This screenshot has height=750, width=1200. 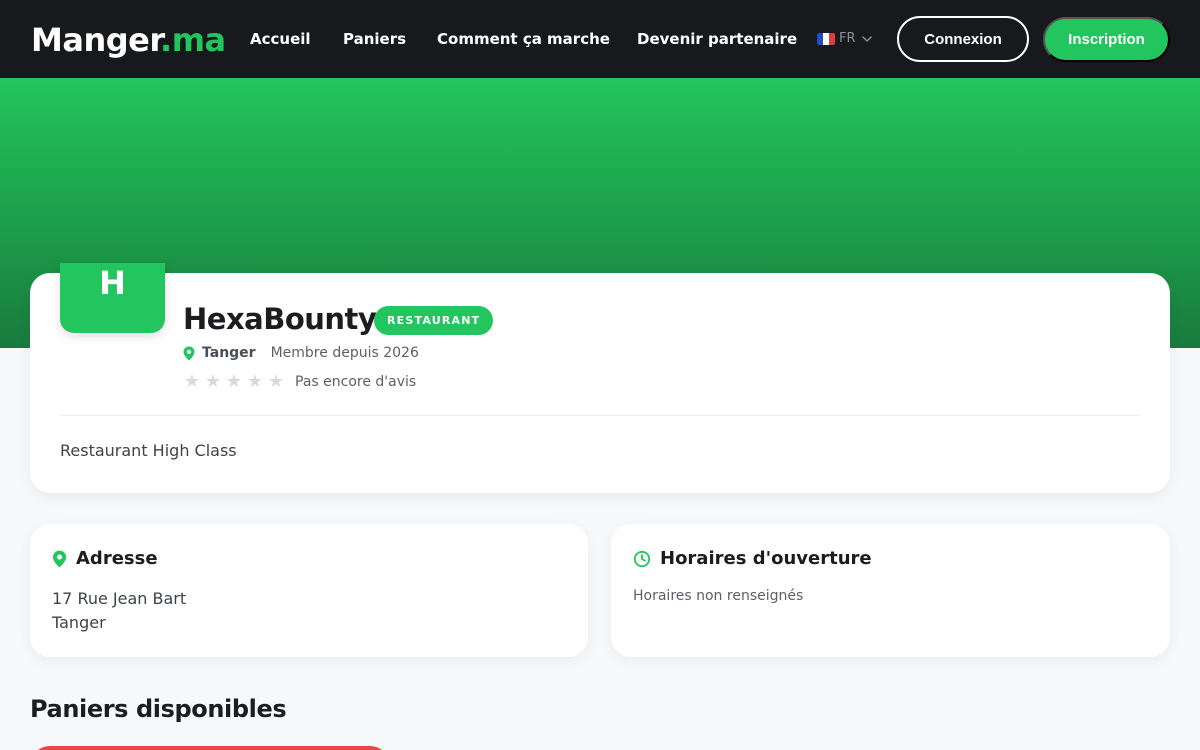 I want to click on login-button: Connexion, so click(x=963, y=39).